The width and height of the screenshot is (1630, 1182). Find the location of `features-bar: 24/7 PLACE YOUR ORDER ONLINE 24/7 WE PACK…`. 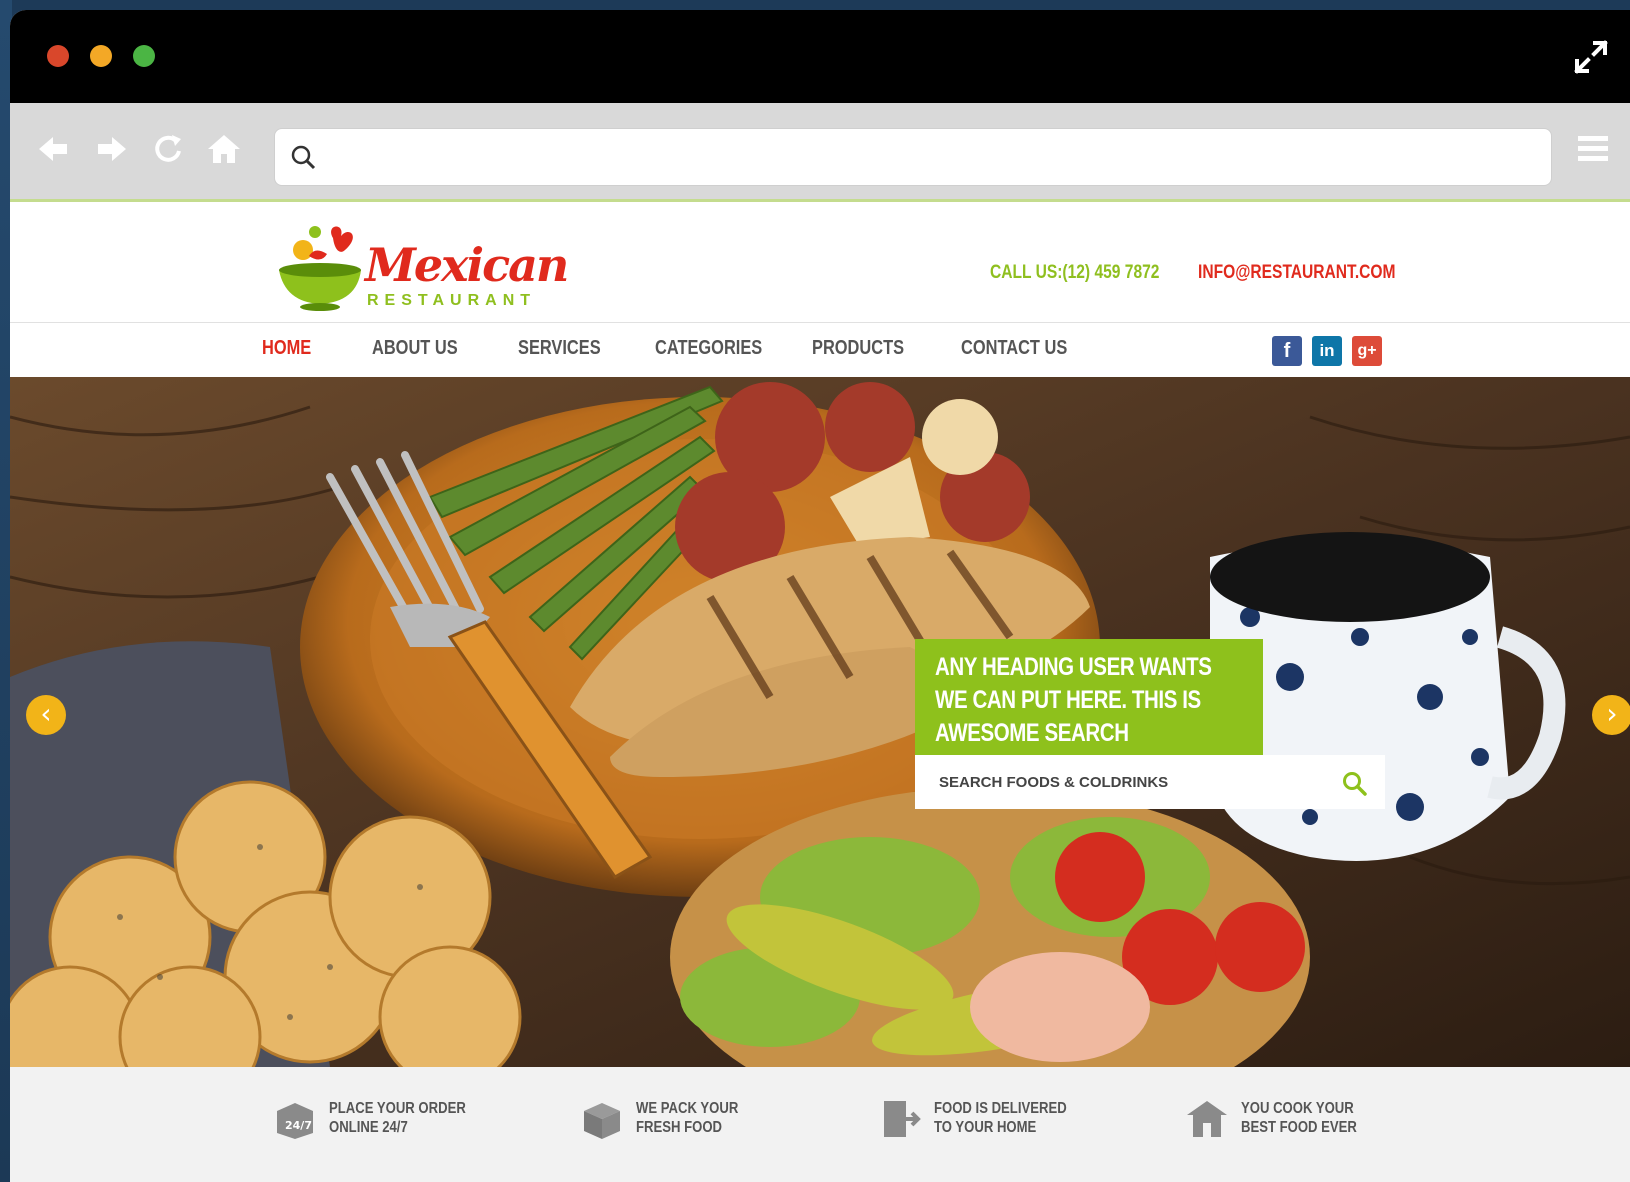

features-bar: 24/7 PLACE YOUR ORDER ONLINE 24/7 WE PACK… is located at coordinates (820, 1124).